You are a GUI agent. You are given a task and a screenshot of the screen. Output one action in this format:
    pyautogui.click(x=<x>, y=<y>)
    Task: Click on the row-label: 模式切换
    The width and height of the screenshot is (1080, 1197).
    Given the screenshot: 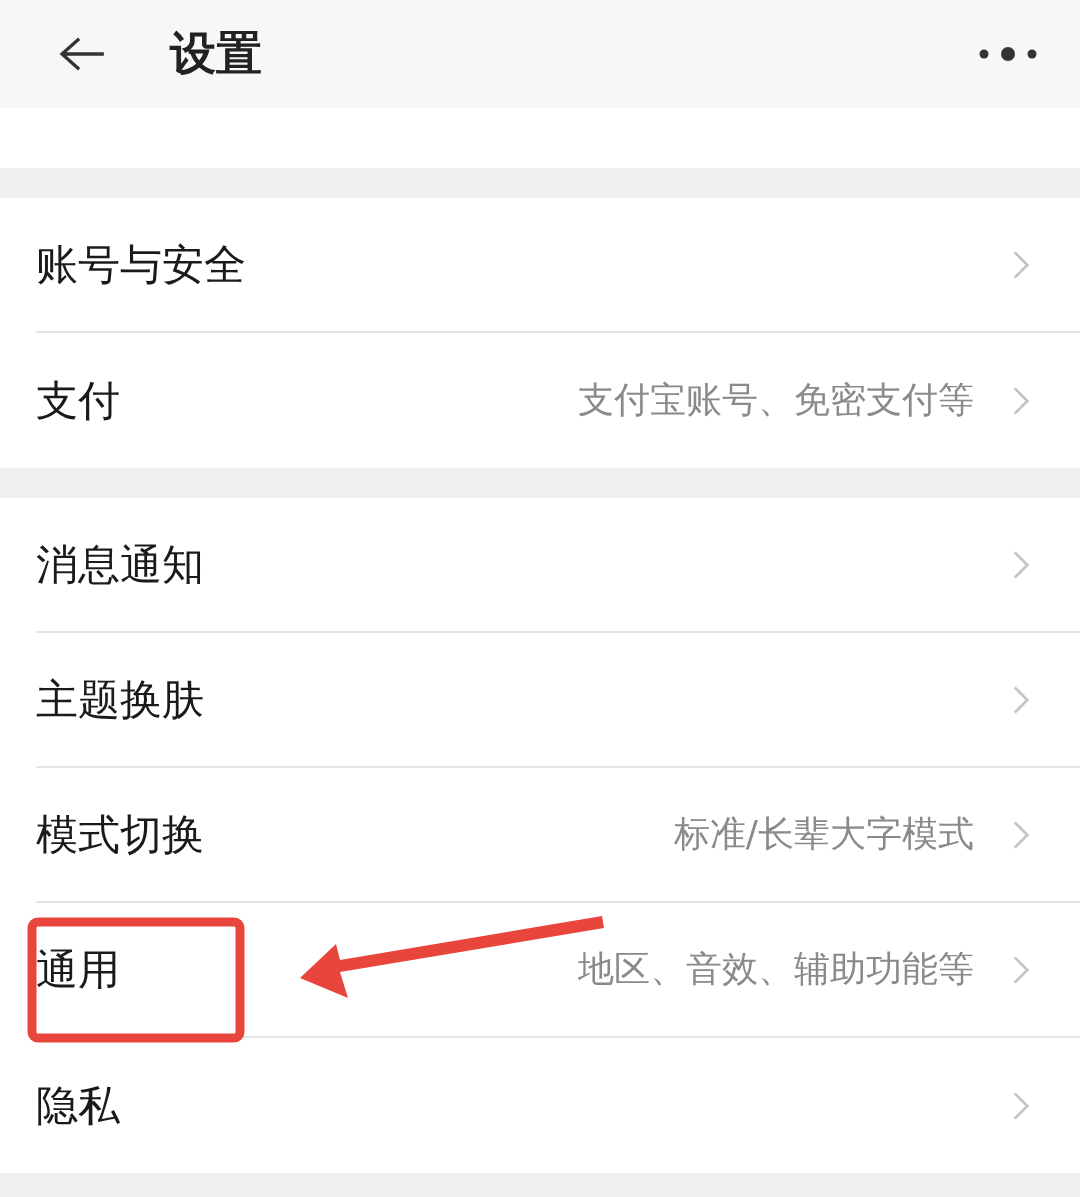 What is the action you would take?
    pyautogui.click(x=120, y=834)
    